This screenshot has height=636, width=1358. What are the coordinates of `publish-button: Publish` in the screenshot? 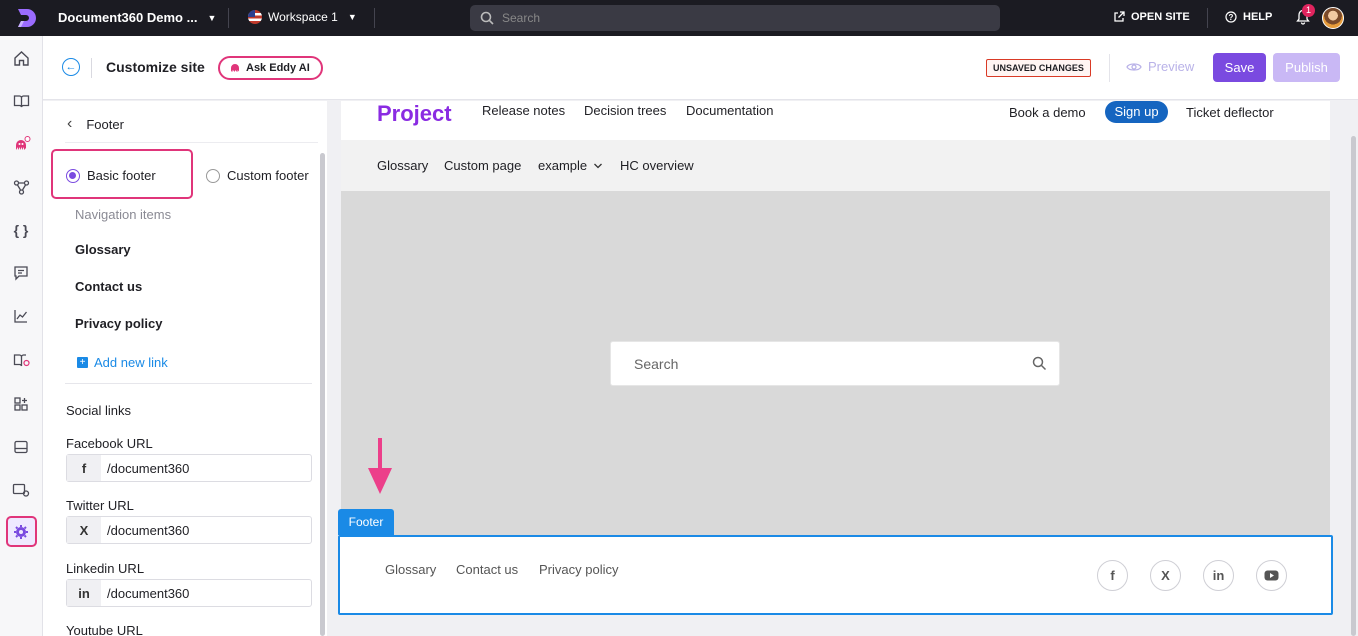 It's located at (1306, 67).